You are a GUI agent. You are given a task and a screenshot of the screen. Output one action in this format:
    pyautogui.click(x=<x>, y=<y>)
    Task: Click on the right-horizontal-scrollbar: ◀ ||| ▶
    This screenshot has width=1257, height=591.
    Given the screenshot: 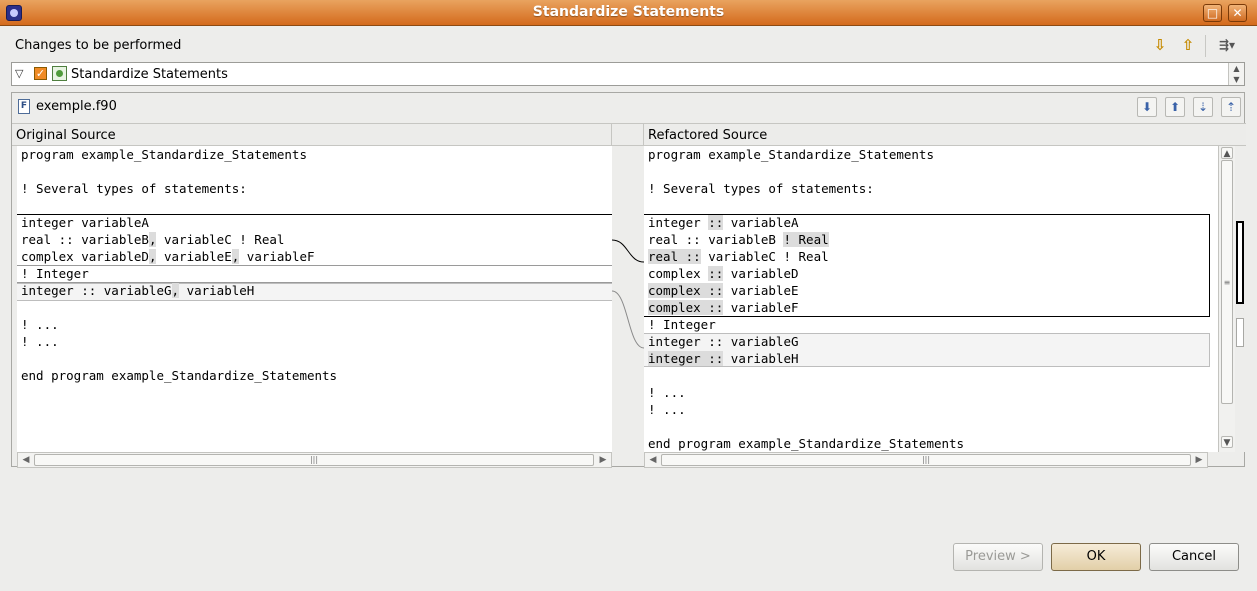 What is the action you would take?
    pyautogui.click(x=926, y=460)
    